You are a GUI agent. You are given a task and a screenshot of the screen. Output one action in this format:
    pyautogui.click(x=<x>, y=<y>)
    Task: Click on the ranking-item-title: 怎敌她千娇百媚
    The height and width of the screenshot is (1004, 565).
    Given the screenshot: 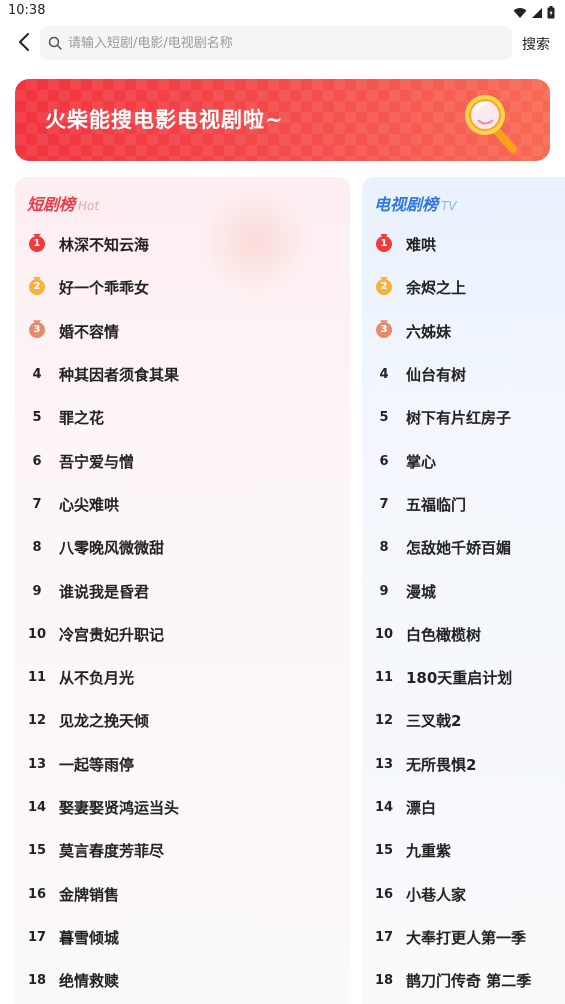 What is the action you would take?
    pyautogui.click(x=459, y=548)
    